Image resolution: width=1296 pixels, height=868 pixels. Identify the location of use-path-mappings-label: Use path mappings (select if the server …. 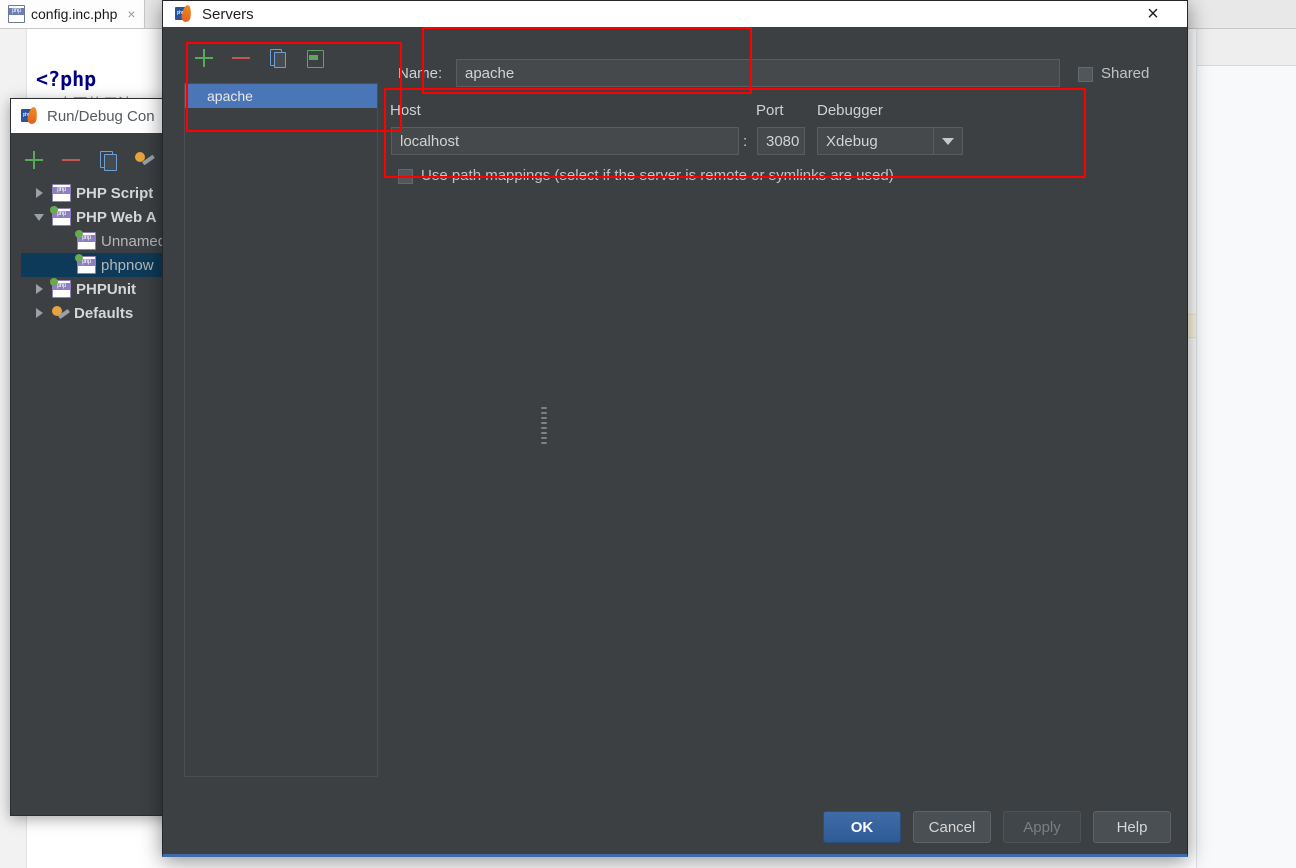
(657, 175).